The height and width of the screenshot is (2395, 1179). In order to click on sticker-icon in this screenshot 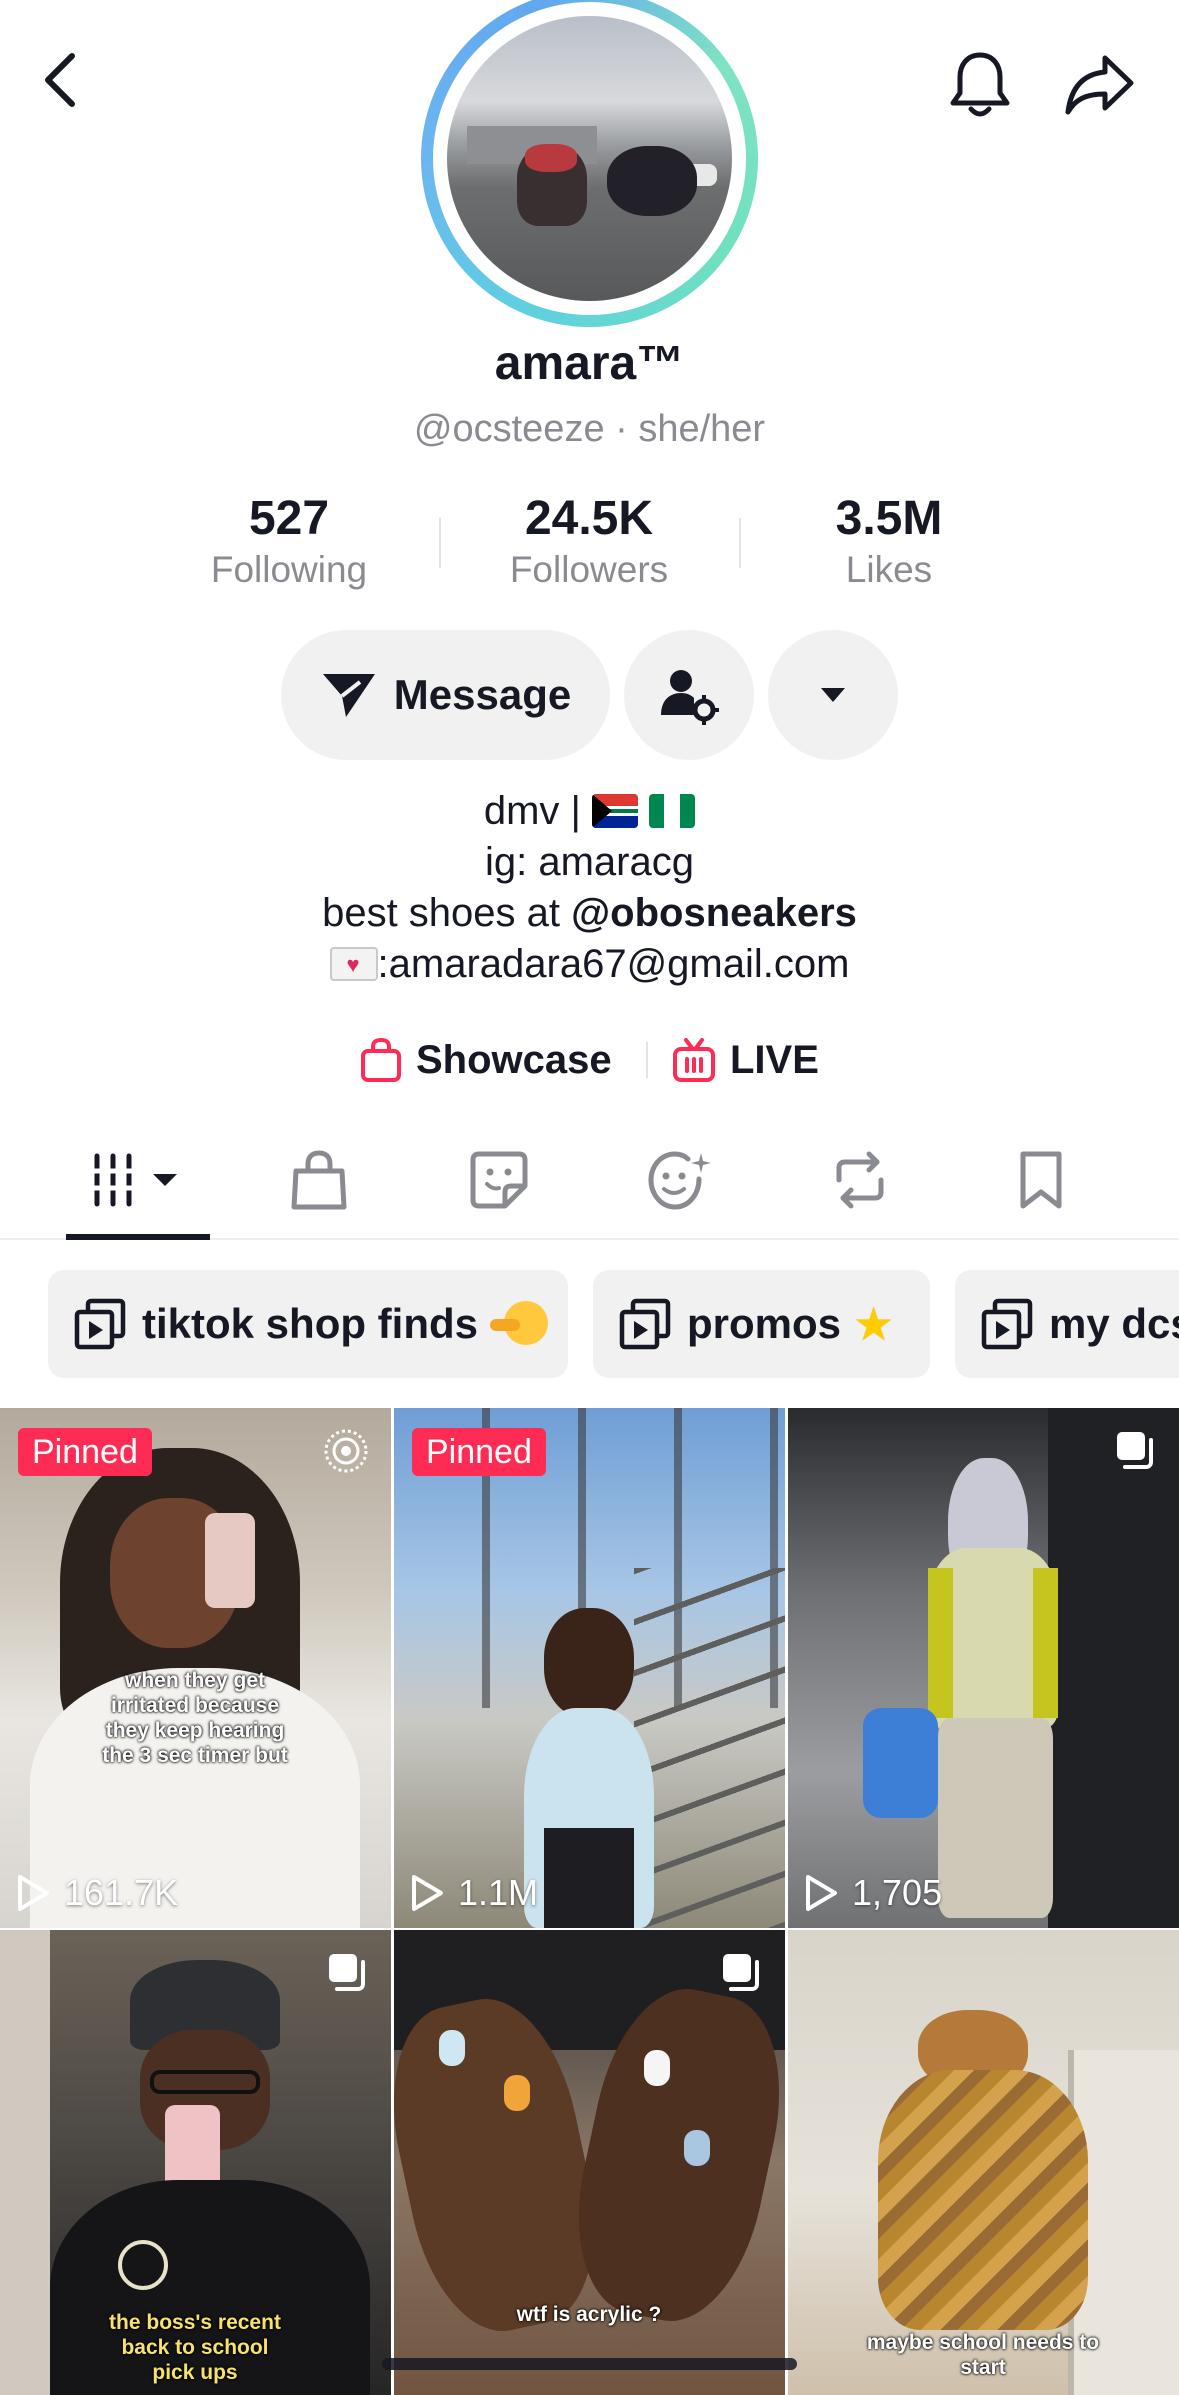, I will do `click(499, 1180)`.